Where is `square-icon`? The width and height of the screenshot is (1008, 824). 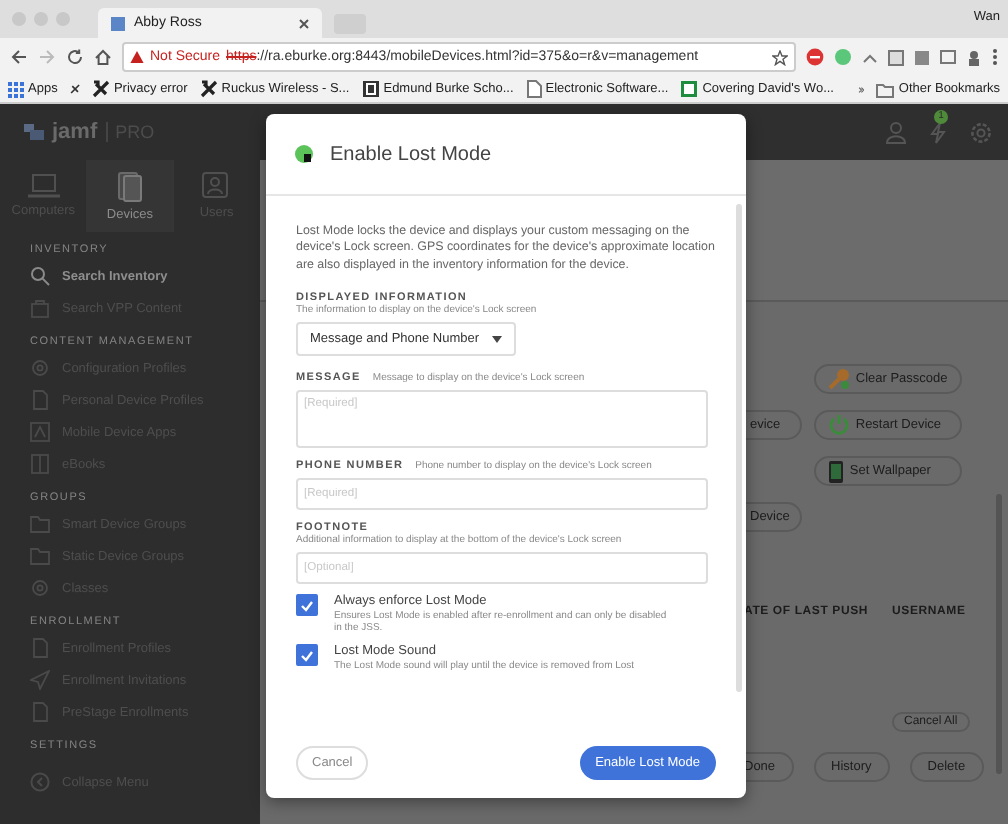
square-icon is located at coordinates (896, 57).